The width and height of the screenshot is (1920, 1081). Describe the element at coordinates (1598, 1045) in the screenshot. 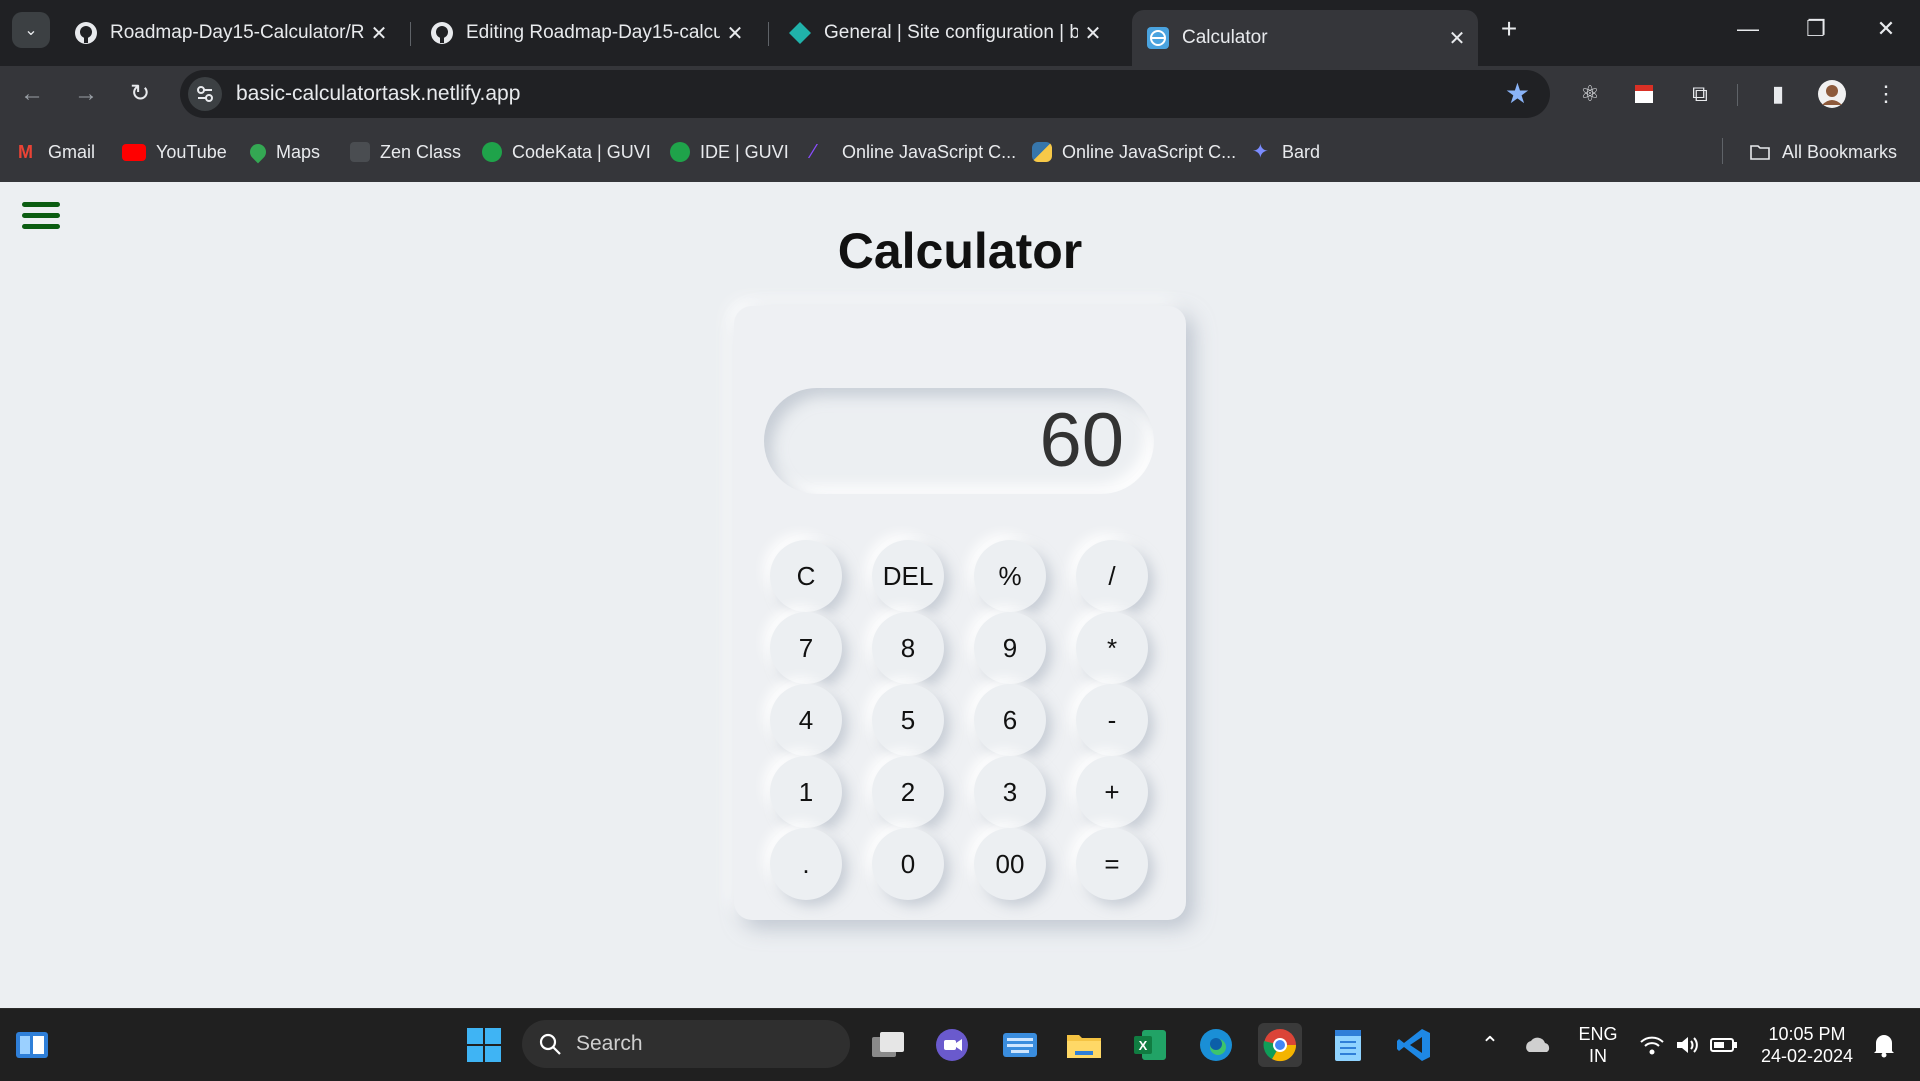

I see `language-indicator: ENG IN` at that location.